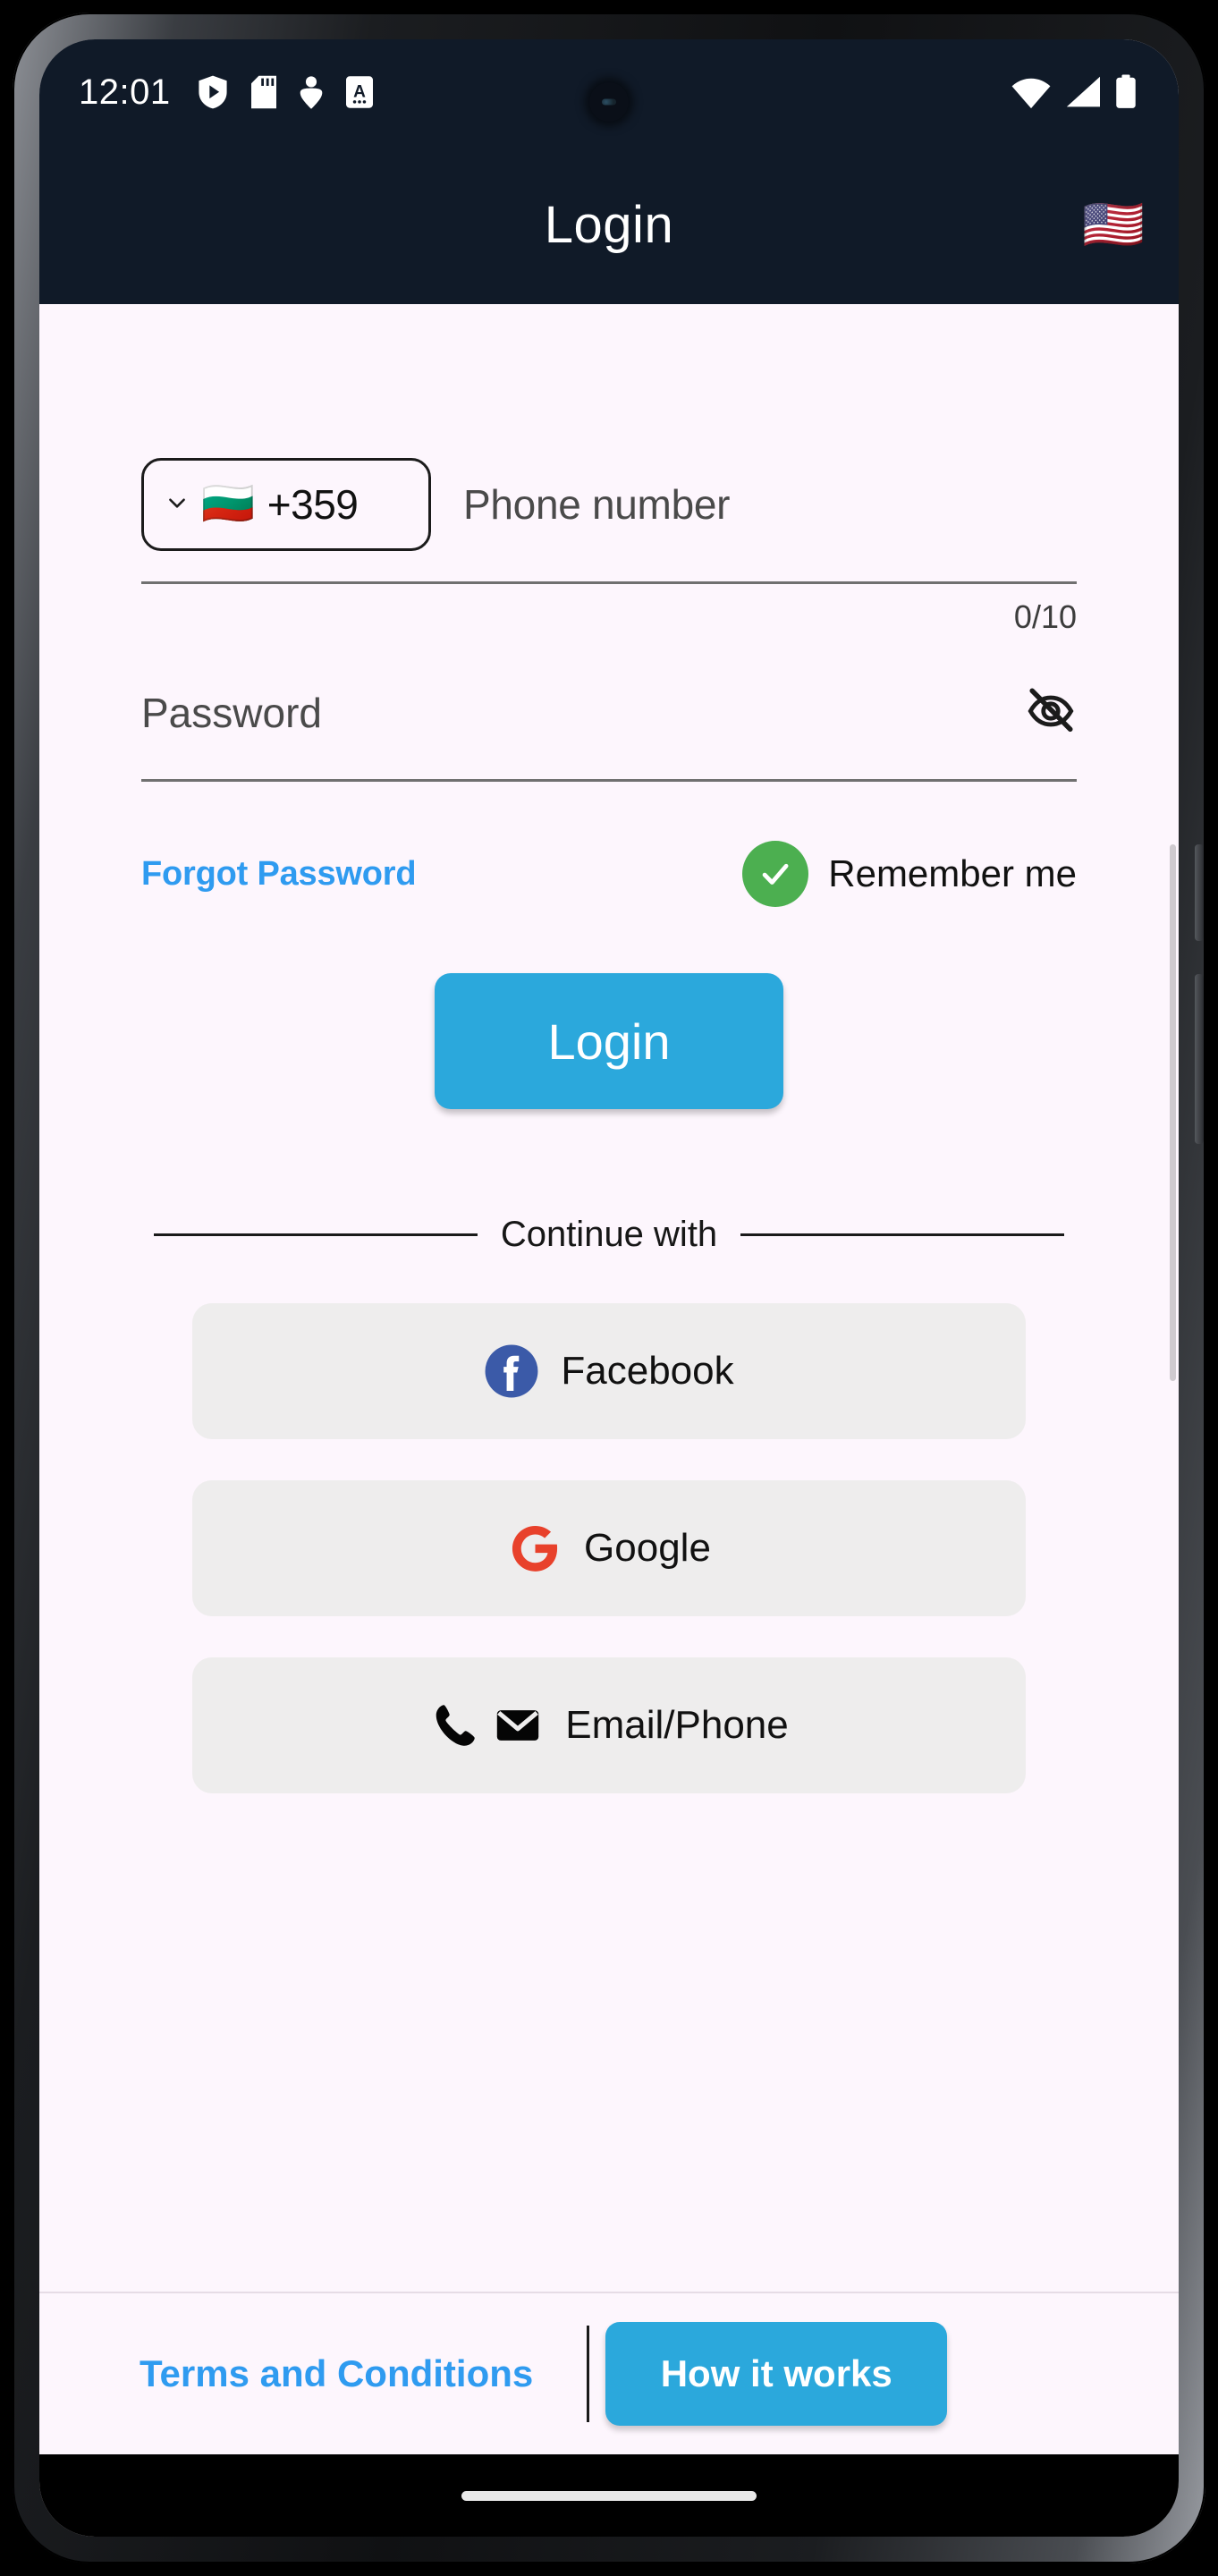 The width and height of the screenshot is (1218, 2576). What do you see at coordinates (1199, 892) in the screenshot?
I see `volume-button` at bounding box center [1199, 892].